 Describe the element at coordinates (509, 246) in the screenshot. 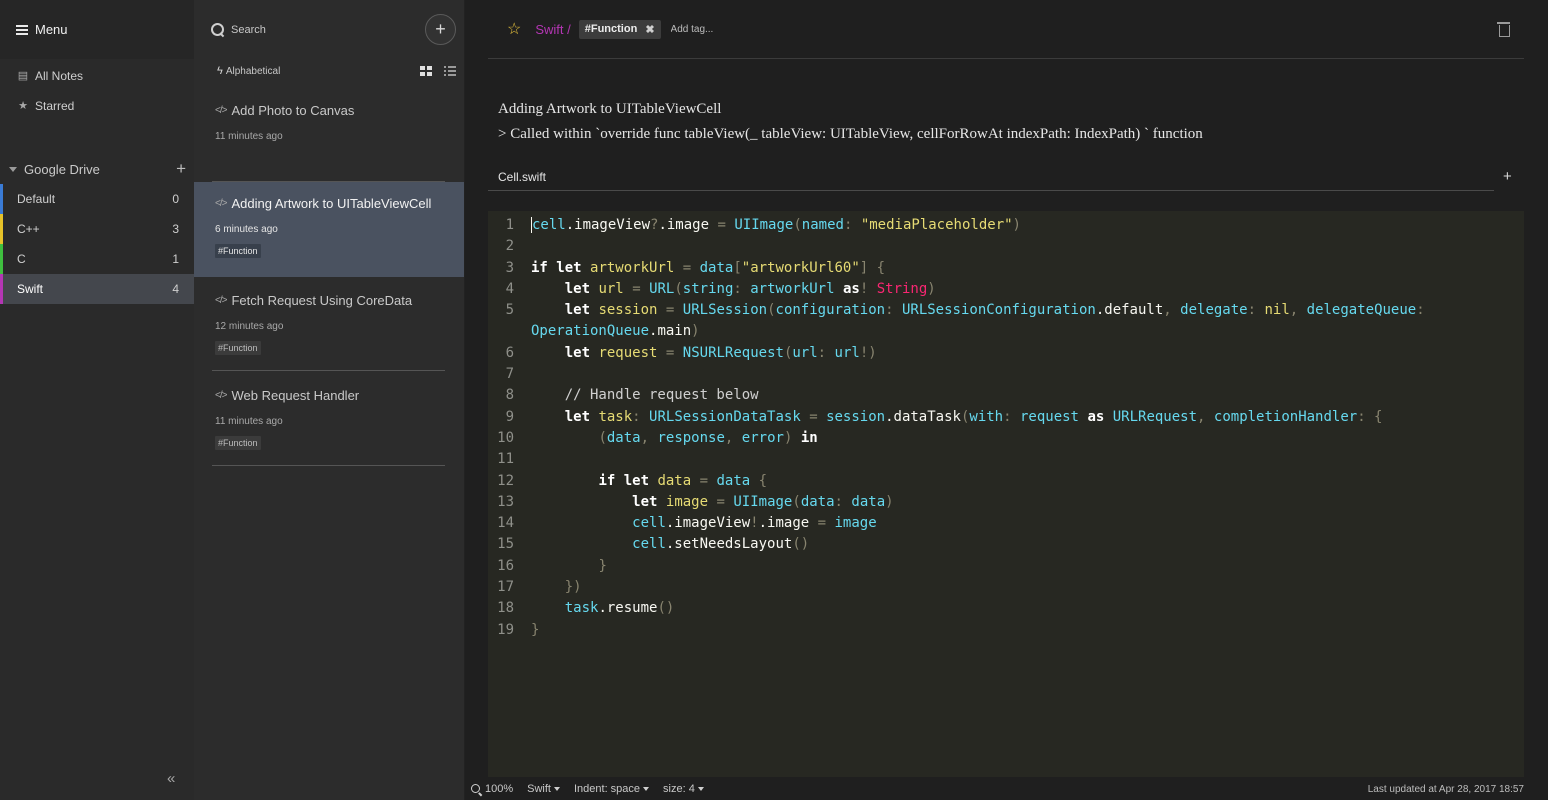

I see `line-number: 2` at that location.